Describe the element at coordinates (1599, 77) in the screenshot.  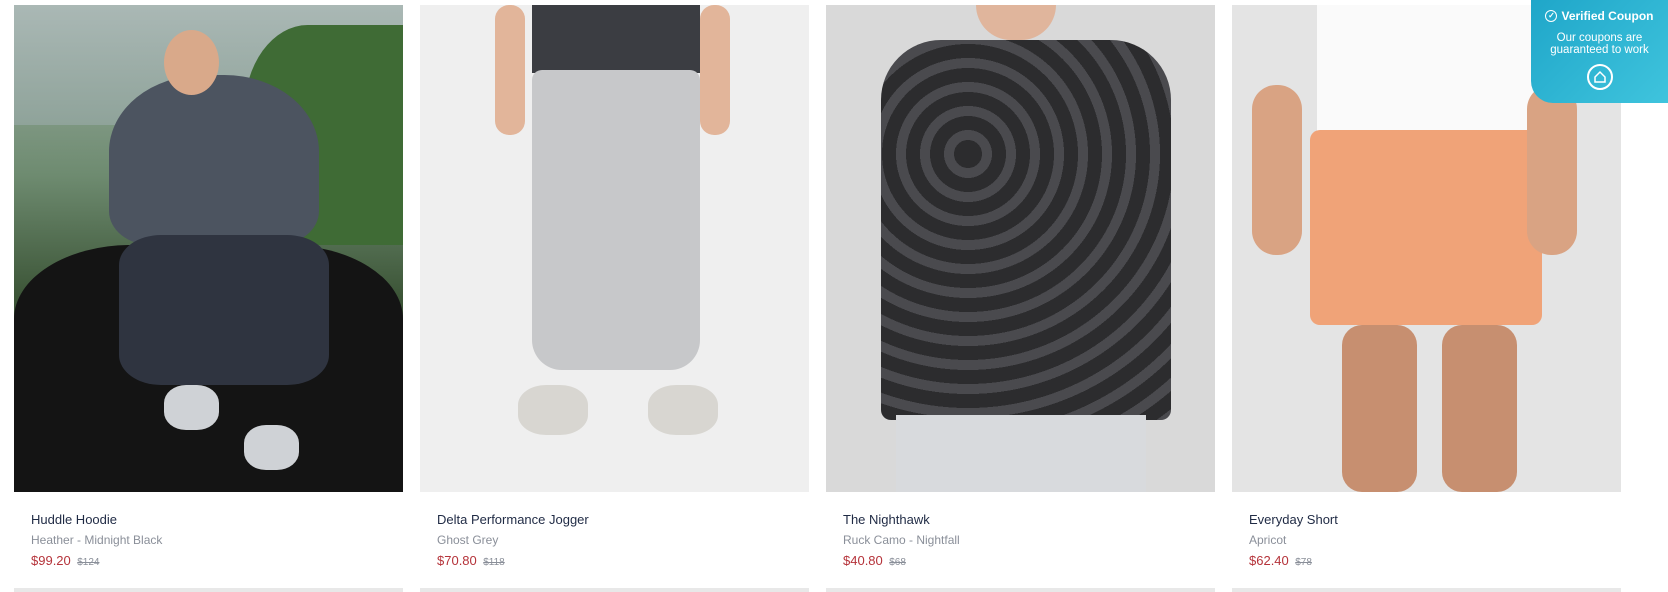
I see `home-shield-icon` at that location.